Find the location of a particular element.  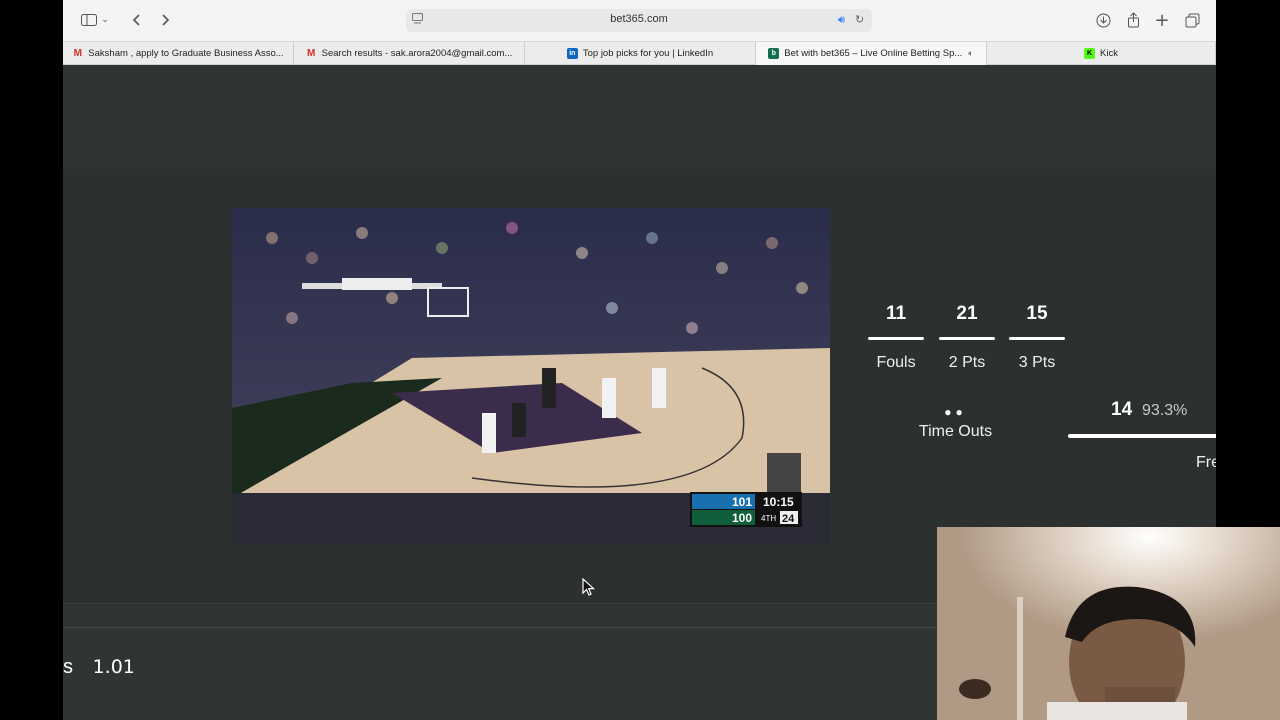

fouls-bar is located at coordinates (896, 338).